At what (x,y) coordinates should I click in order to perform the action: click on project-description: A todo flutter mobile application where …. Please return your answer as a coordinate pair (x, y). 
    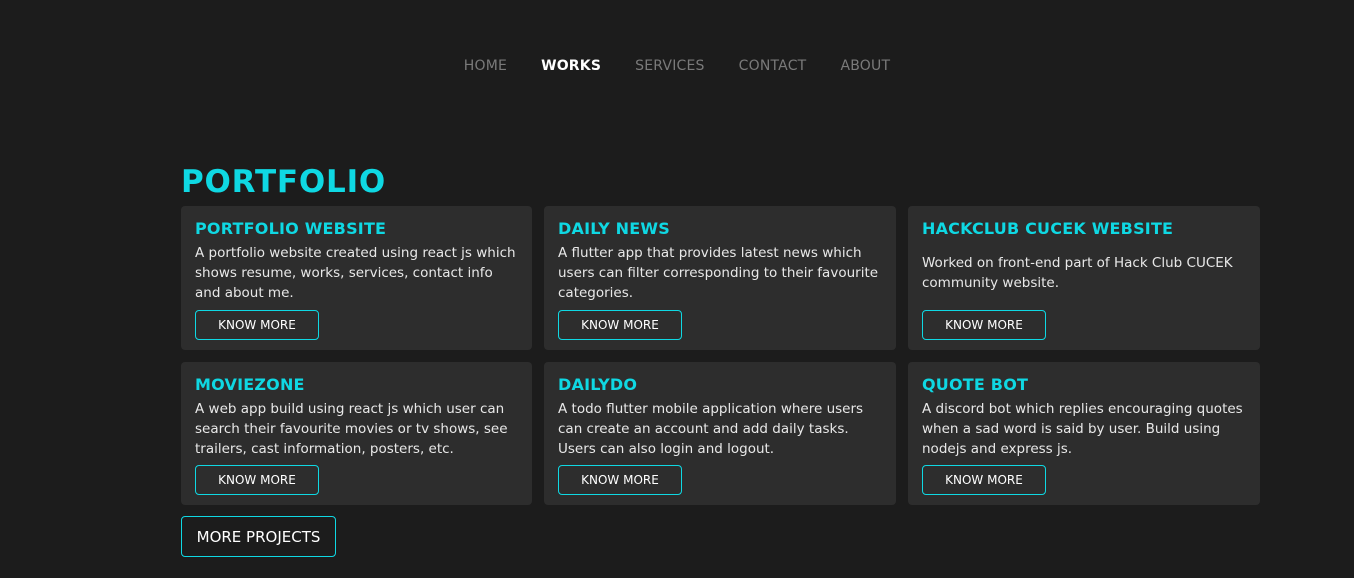
    Looking at the image, I should click on (711, 429).